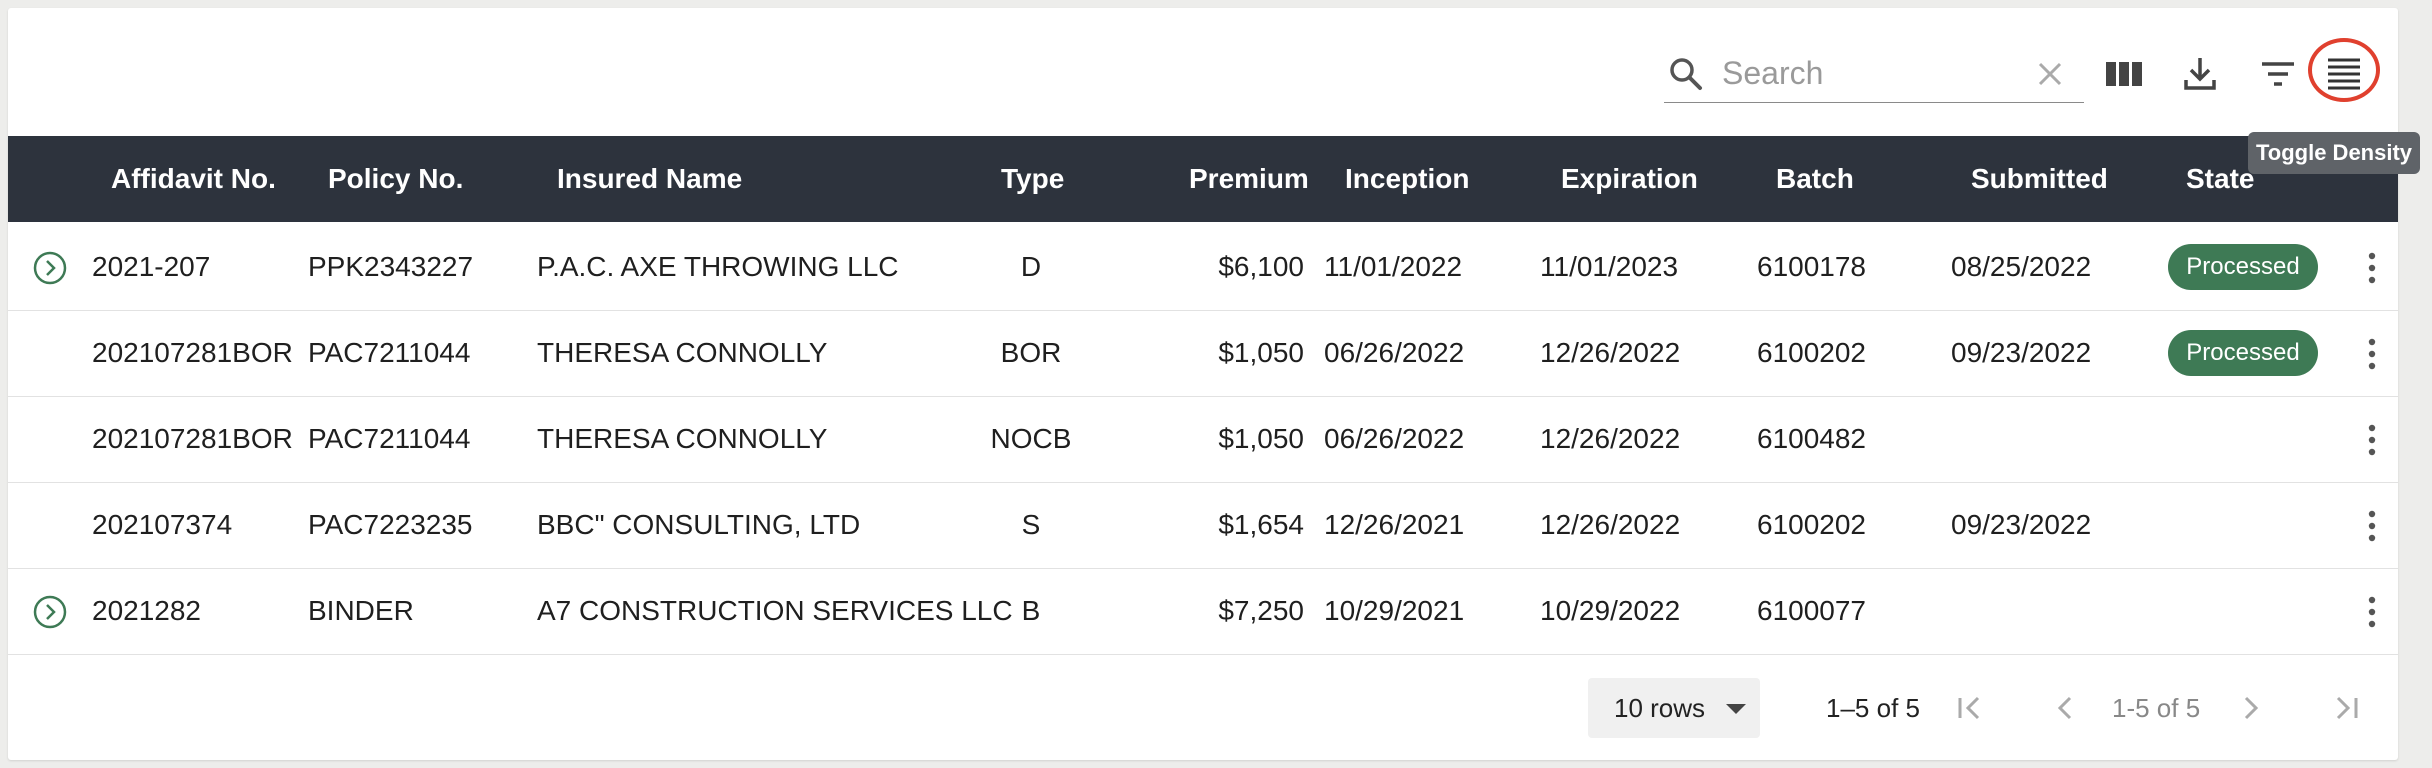 The width and height of the screenshot is (2432, 768). I want to click on column-header-policy: Policy No., so click(395, 179).